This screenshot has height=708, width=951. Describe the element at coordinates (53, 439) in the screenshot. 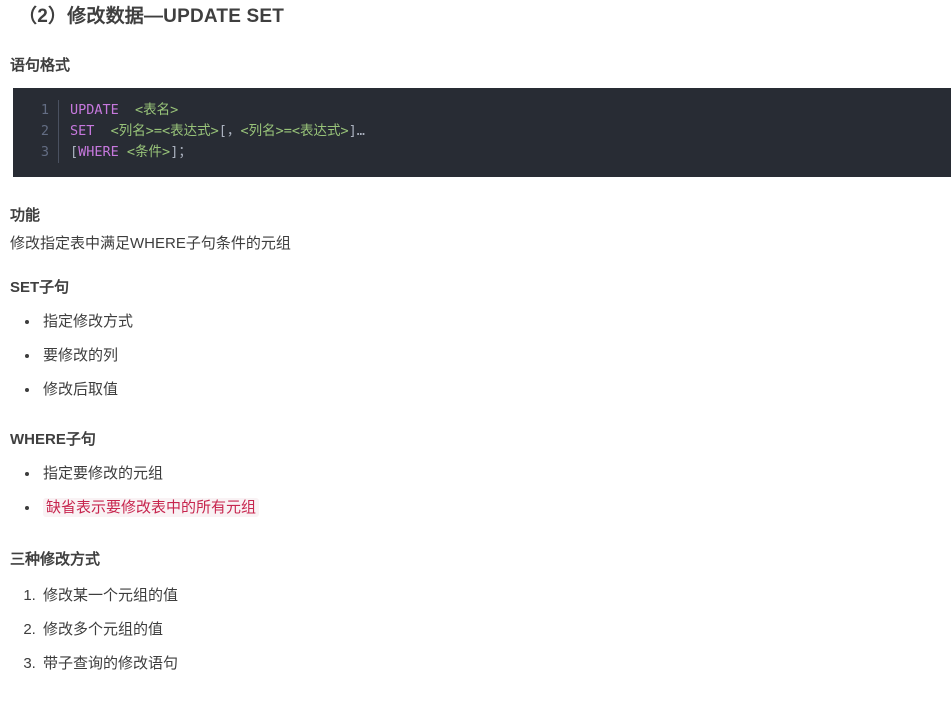

I see `heading-where-clause: WHERE子句` at that location.